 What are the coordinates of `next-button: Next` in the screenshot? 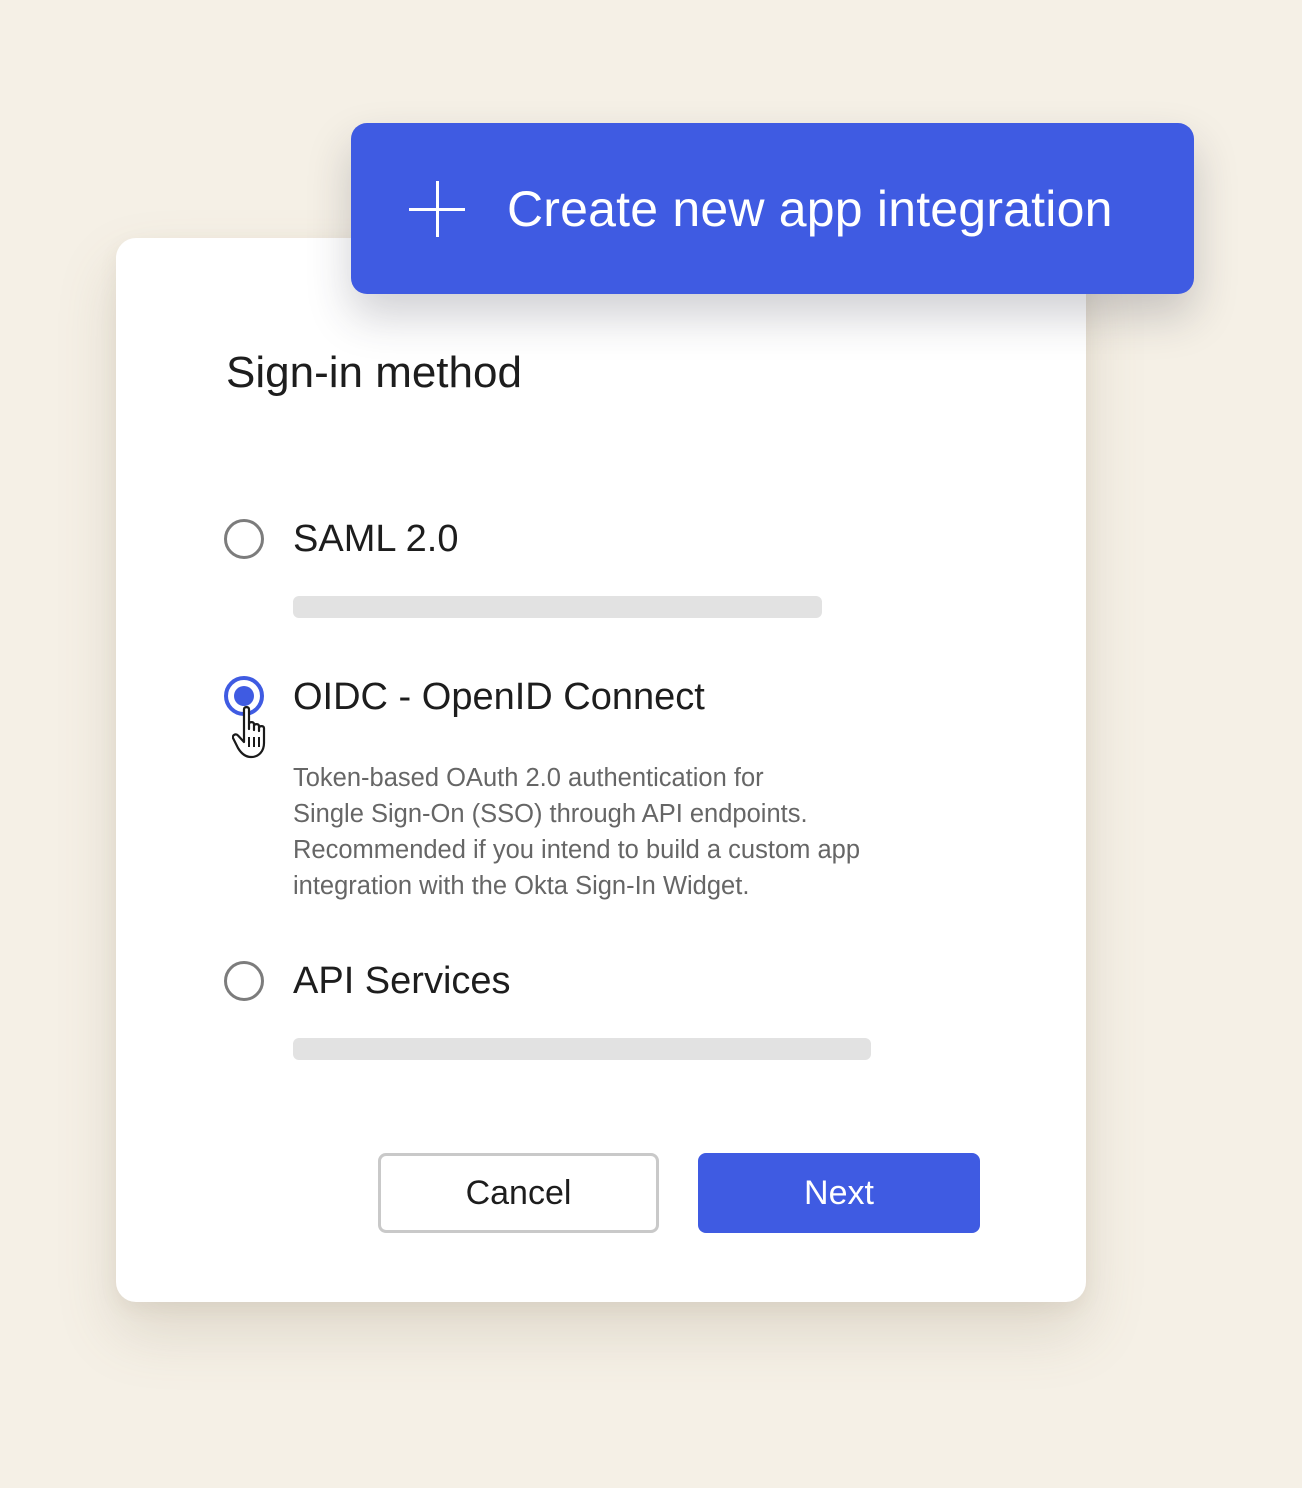 It's located at (839, 1193).